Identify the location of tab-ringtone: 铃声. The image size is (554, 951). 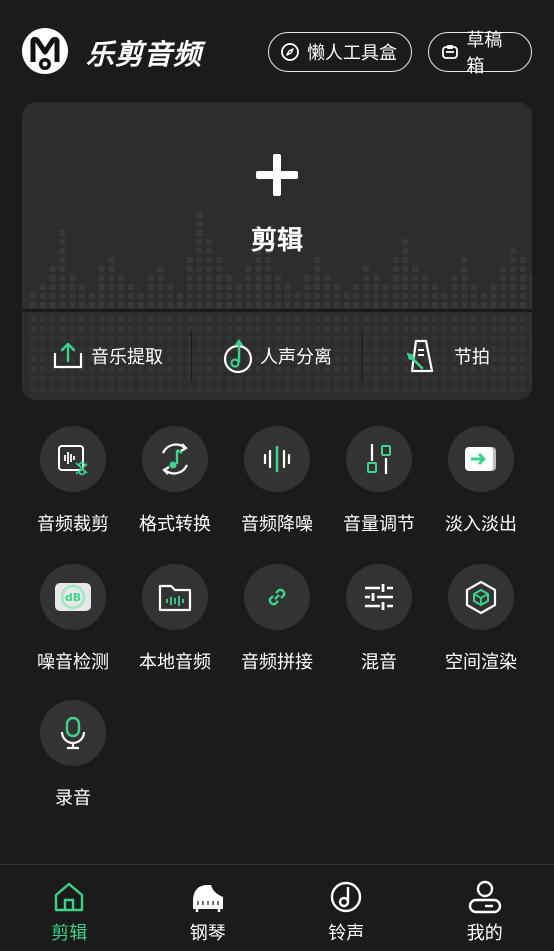
(346, 908).